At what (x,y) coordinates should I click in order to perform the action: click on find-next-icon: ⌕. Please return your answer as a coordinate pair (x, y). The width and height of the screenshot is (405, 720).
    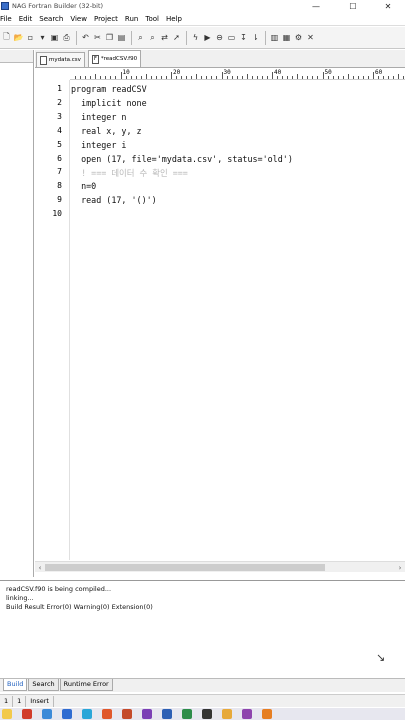
    Looking at the image, I should click on (152, 38).